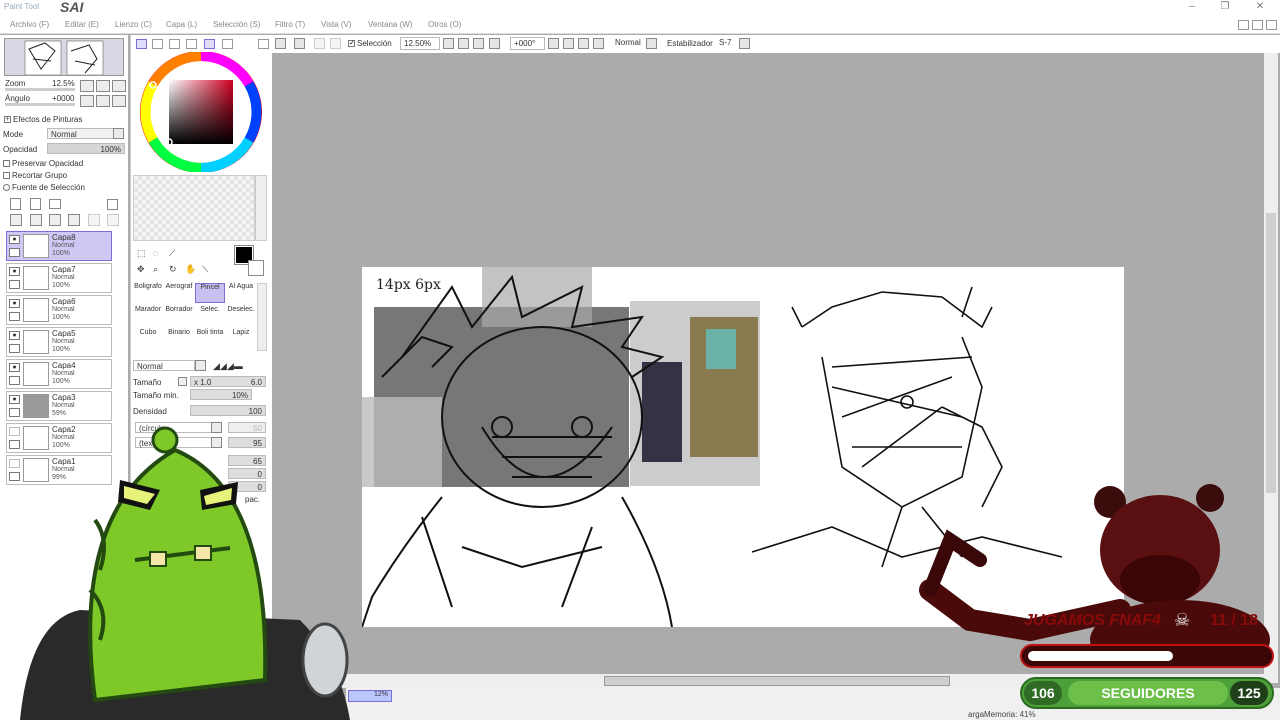  I want to click on hsv-slider-tab, so click(174, 44).